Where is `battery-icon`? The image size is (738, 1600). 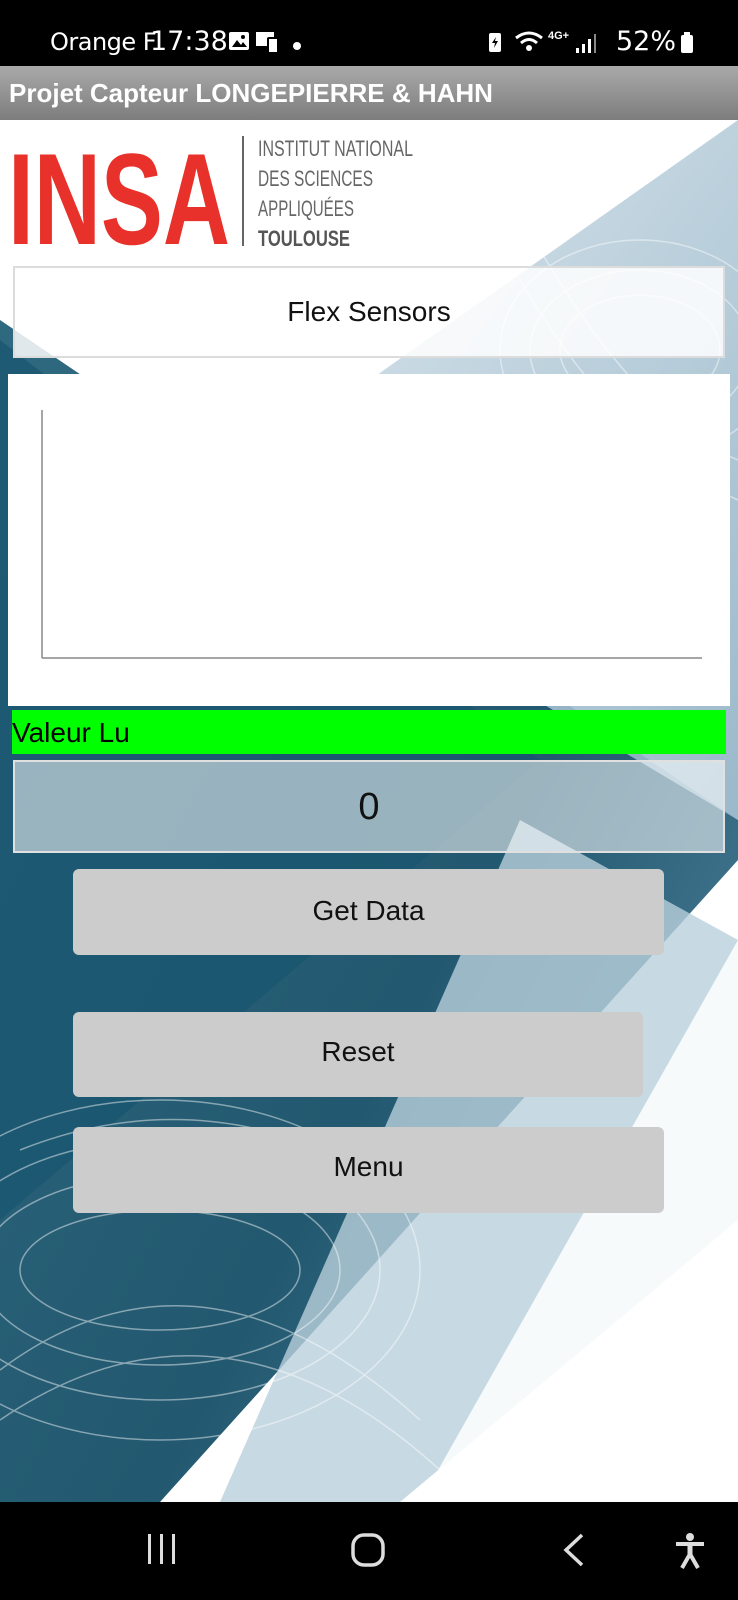
battery-icon is located at coordinates (687, 45).